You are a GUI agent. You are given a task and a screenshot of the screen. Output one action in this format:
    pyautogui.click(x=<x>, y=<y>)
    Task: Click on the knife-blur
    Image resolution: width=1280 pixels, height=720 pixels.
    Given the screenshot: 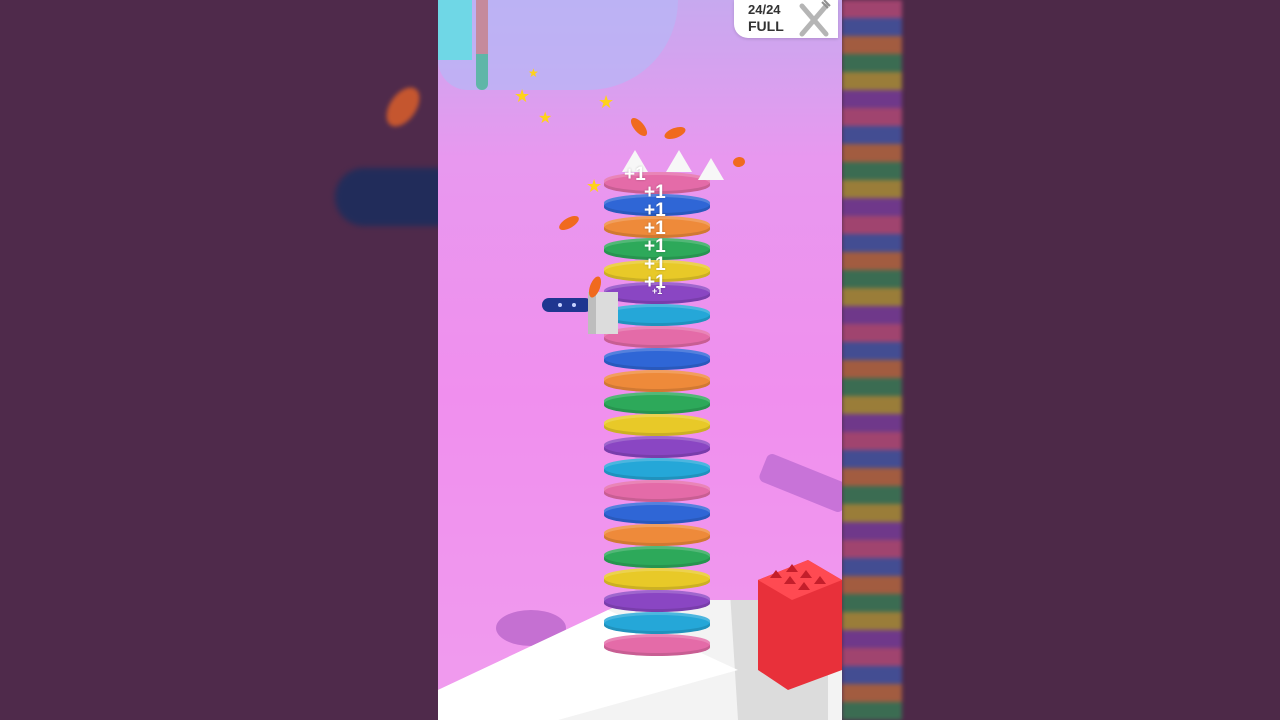 What is the action you would take?
    pyautogui.click(x=386, y=197)
    